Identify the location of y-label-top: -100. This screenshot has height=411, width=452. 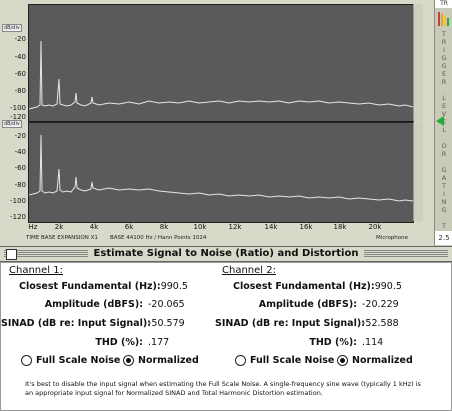
(18, 108).